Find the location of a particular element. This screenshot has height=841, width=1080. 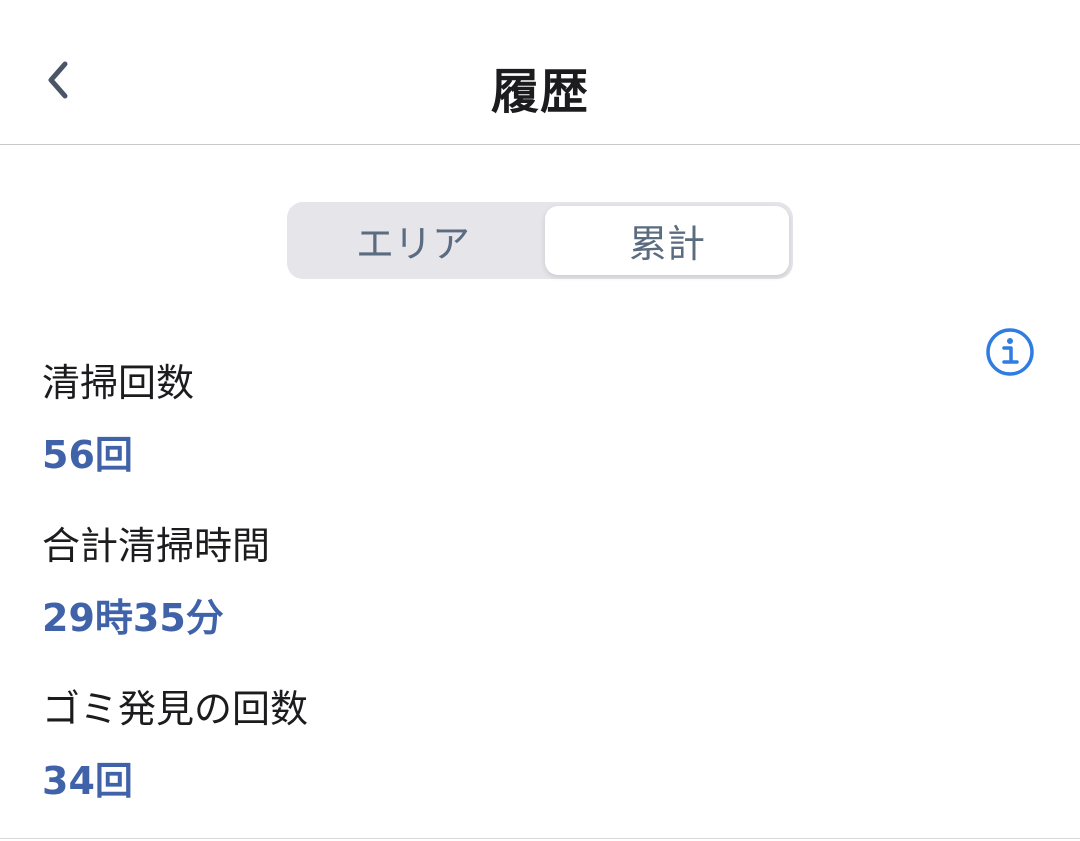

tab-area: エリア is located at coordinates (413, 240).